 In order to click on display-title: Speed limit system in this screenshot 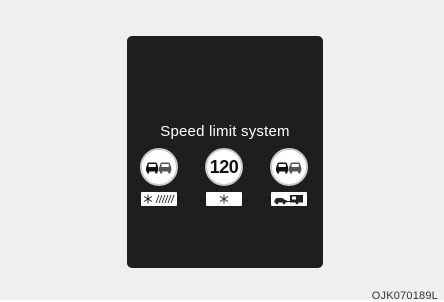, I will do `click(225, 131)`.